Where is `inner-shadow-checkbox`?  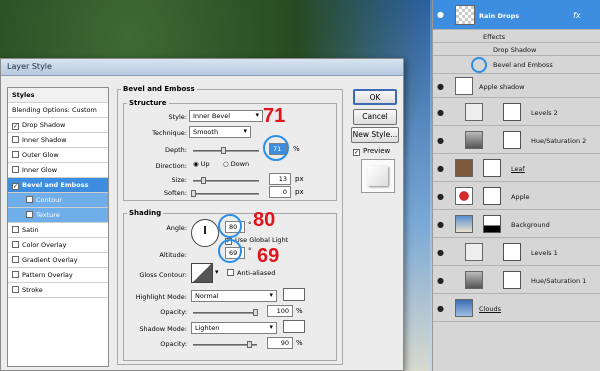 inner-shadow-checkbox is located at coordinates (15, 139).